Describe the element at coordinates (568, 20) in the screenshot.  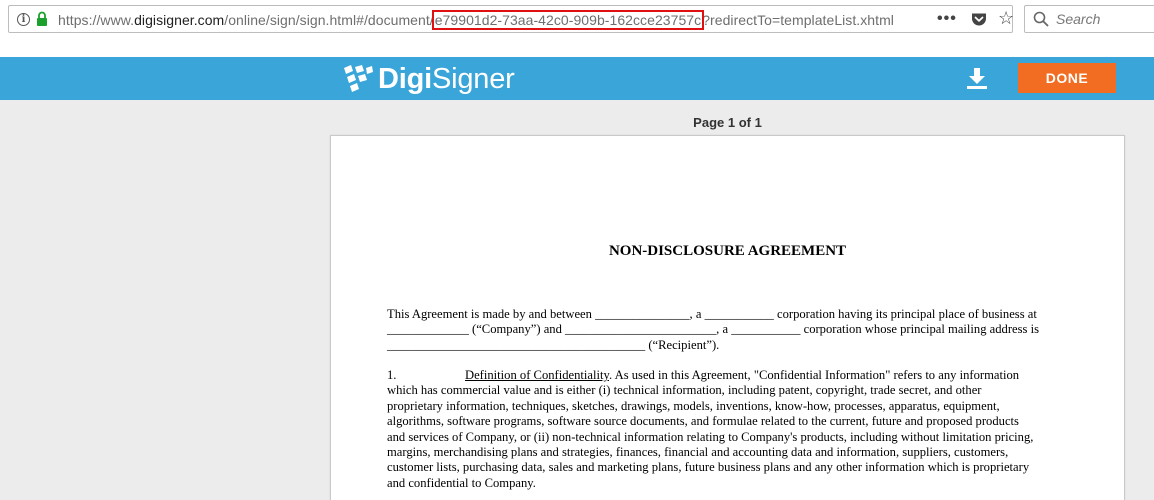
I see `document-id-highlight: e79901d2-73aa-42c0-909b-162cce23757c` at that location.